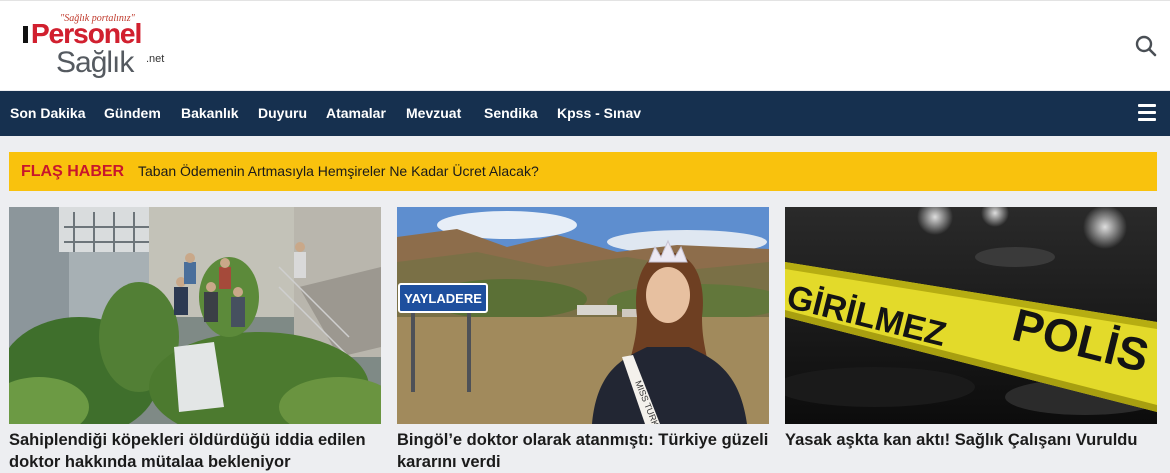  I want to click on search-icon, so click(1146, 46).